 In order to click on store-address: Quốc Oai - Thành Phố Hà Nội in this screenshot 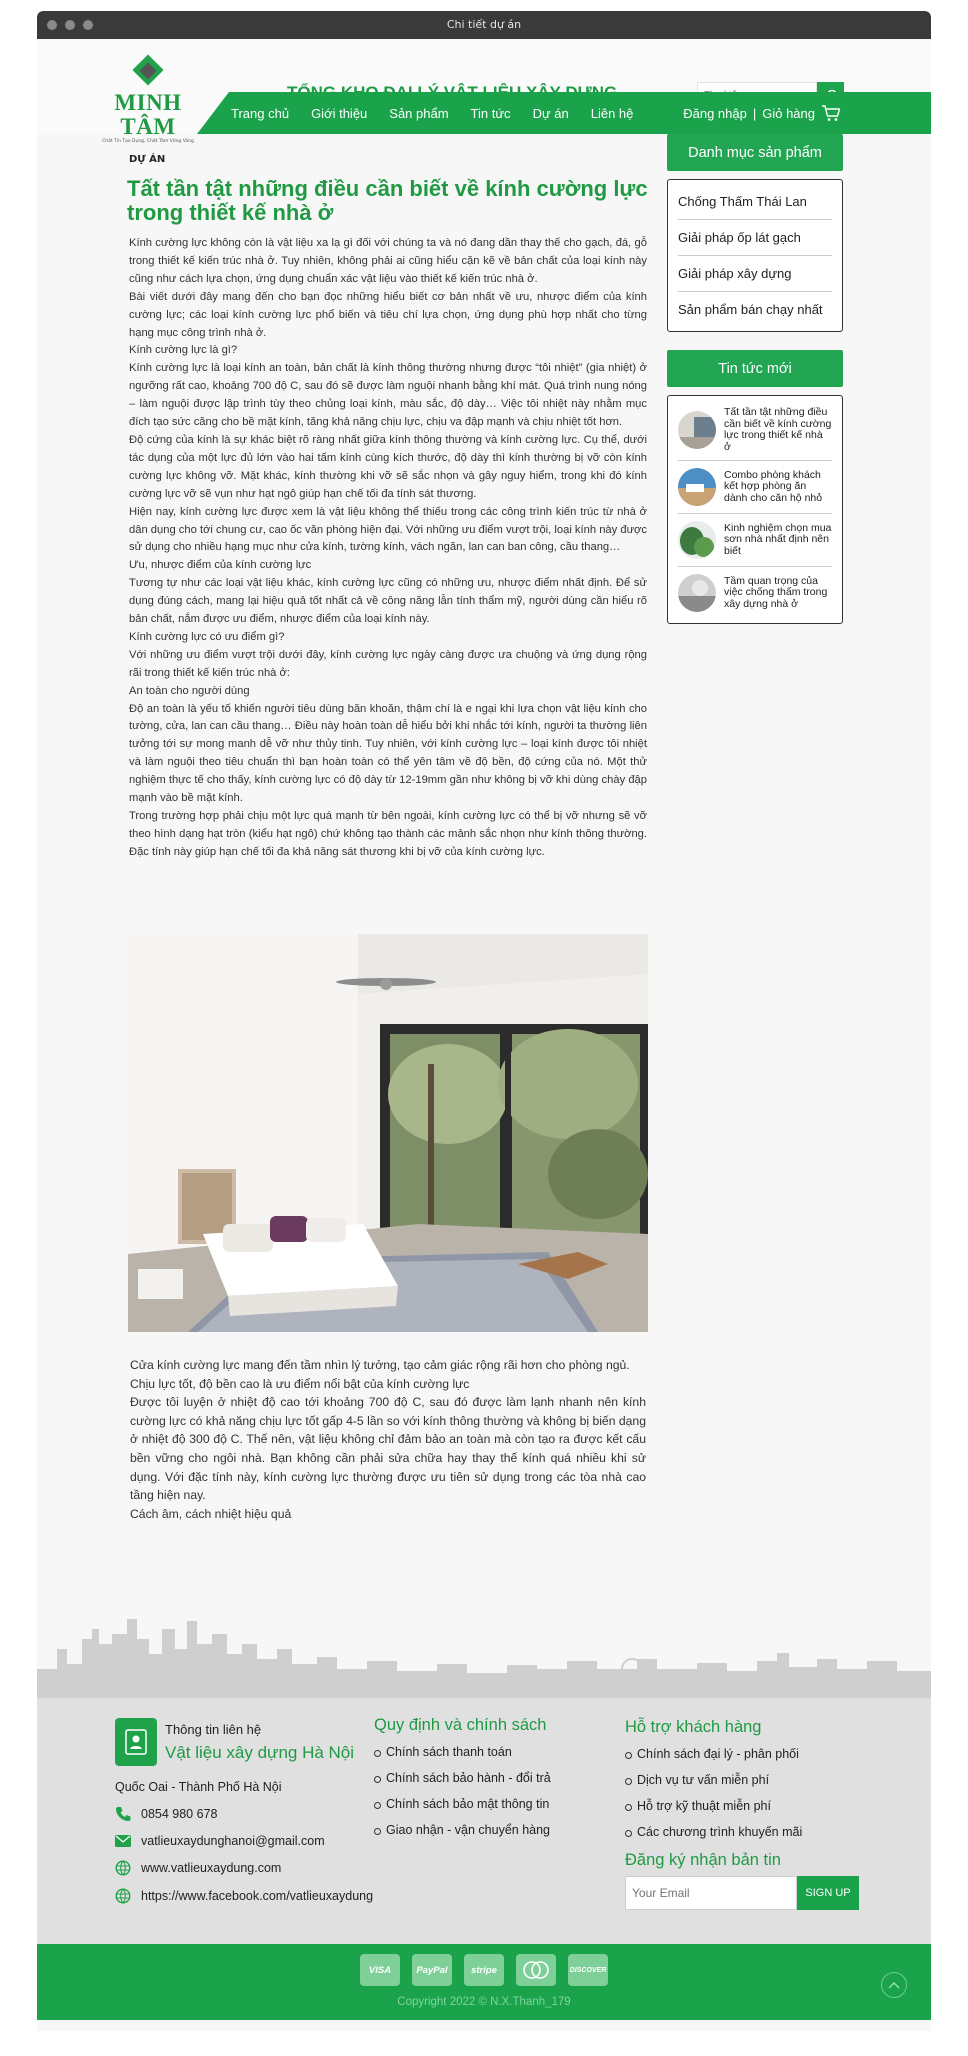, I will do `click(198, 1787)`.